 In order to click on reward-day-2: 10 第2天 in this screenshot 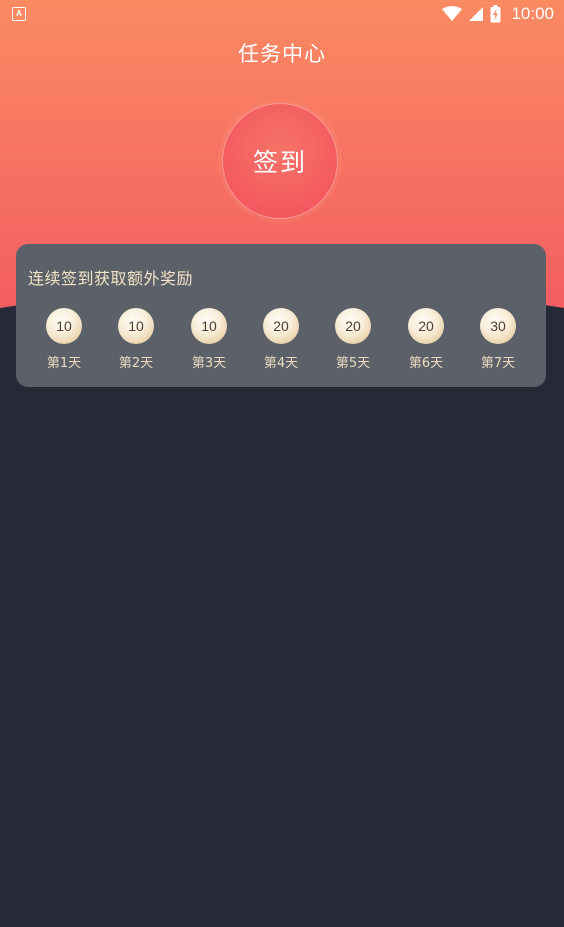, I will do `click(136, 340)`.